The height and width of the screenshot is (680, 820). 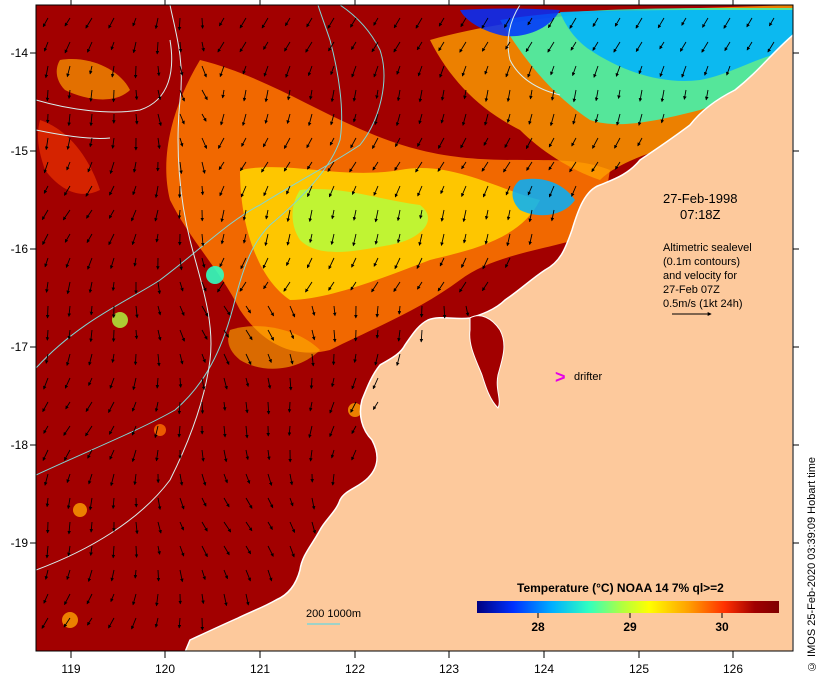 I want to click on credit-text: © IMOS 25-Feb-2020 03:39:09 Hobart time, so click(x=812, y=564).